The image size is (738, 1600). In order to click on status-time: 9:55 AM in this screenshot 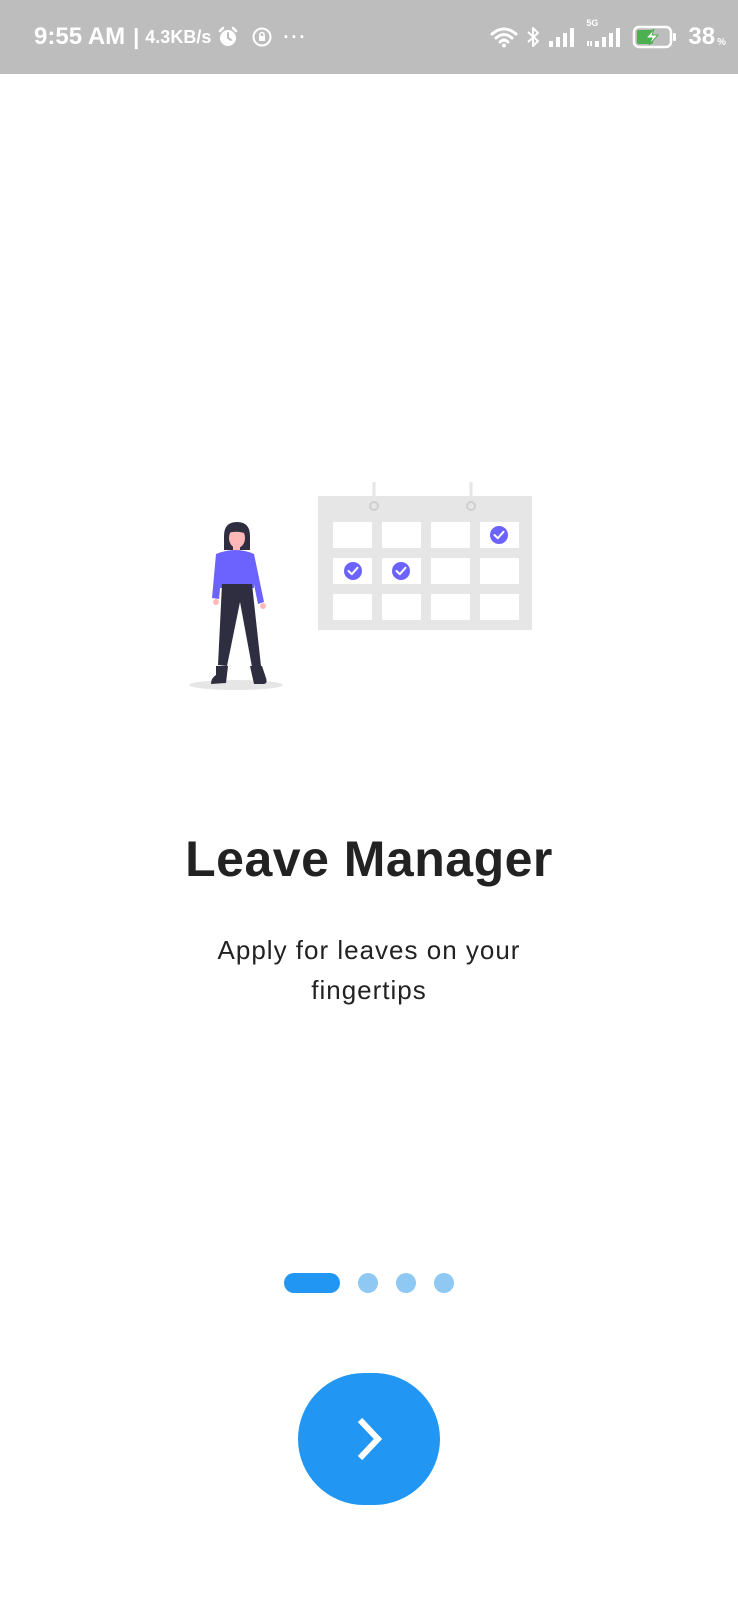, I will do `click(80, 36)`.